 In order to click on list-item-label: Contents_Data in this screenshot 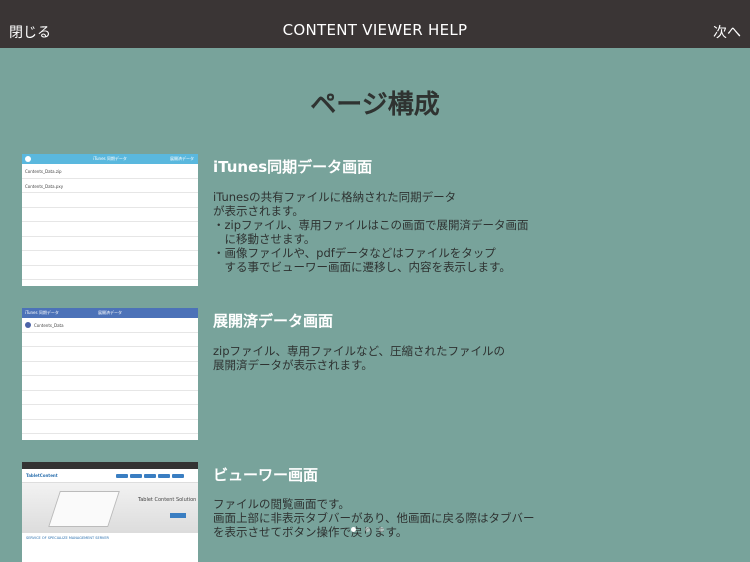, I will do `click(49, 325)`.